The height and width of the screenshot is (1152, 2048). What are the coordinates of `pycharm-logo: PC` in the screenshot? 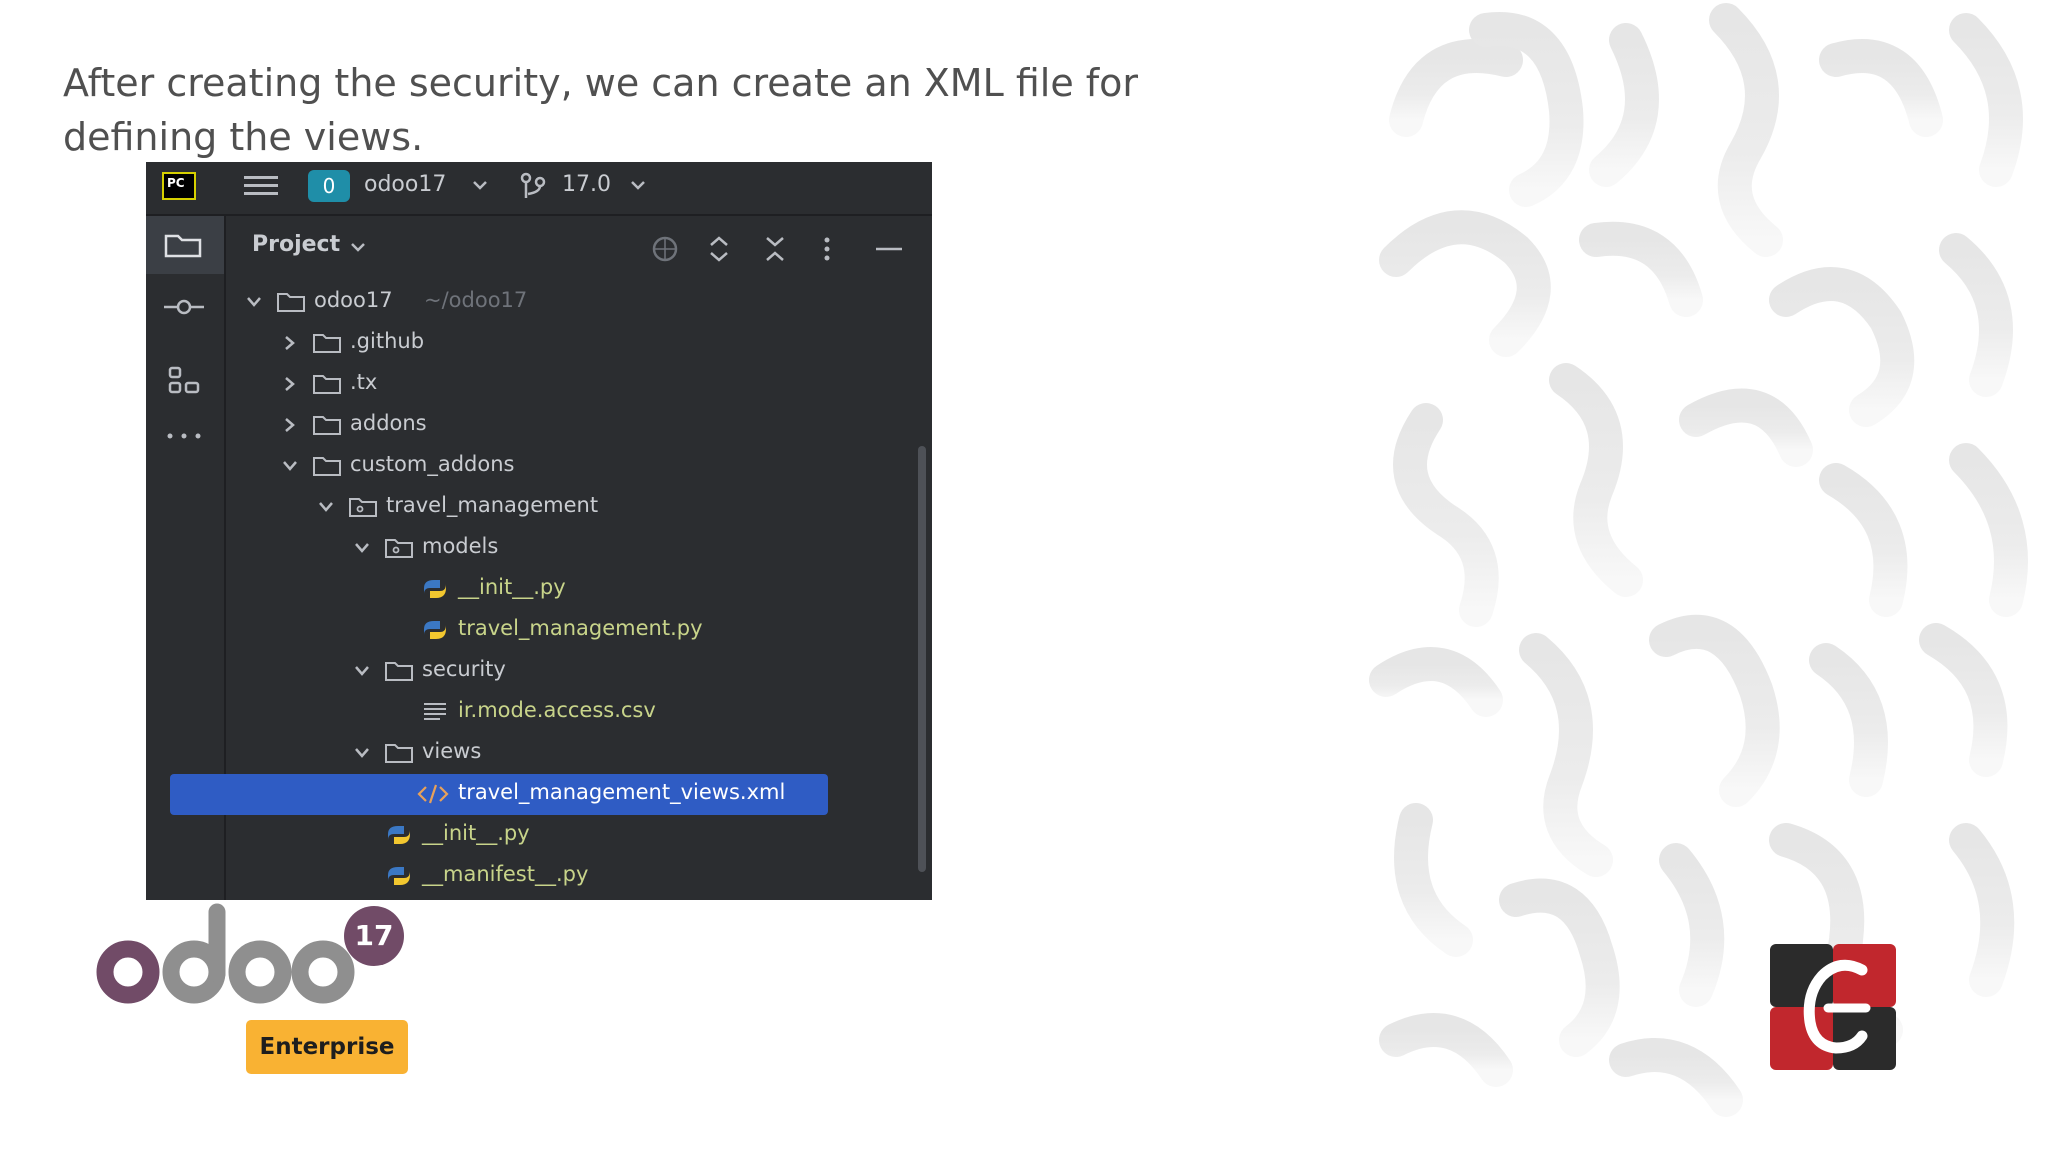 It's located at (179, 186).